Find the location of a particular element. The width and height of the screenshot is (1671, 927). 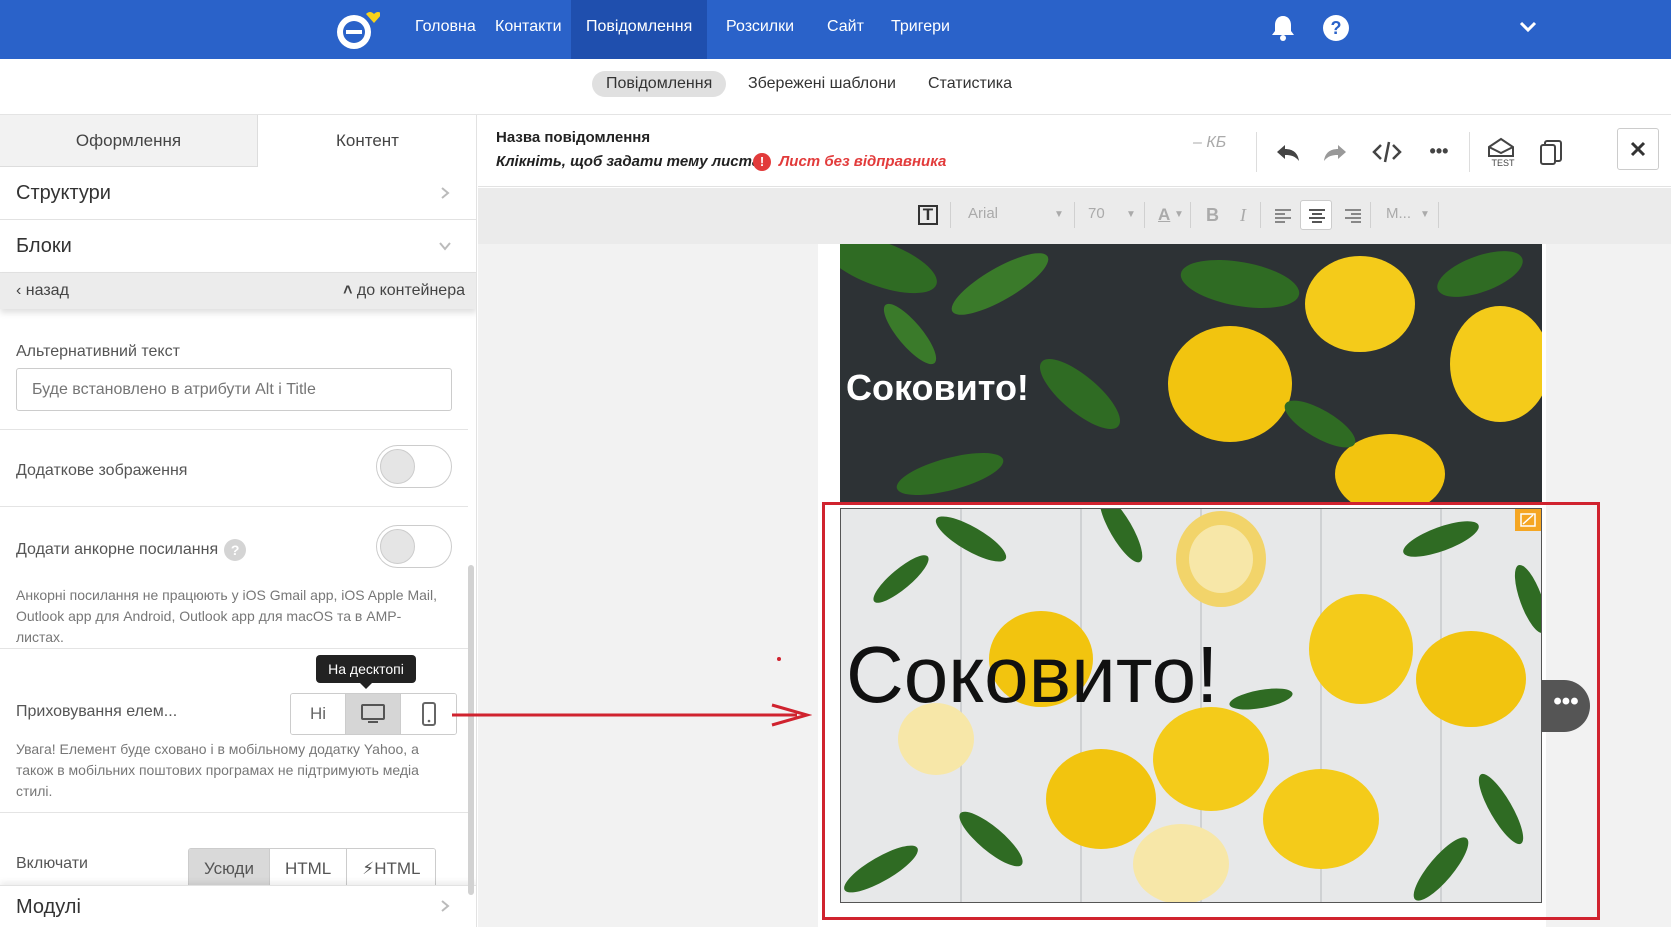

blocks-section: Блоки is located at coordinates (238, 246).